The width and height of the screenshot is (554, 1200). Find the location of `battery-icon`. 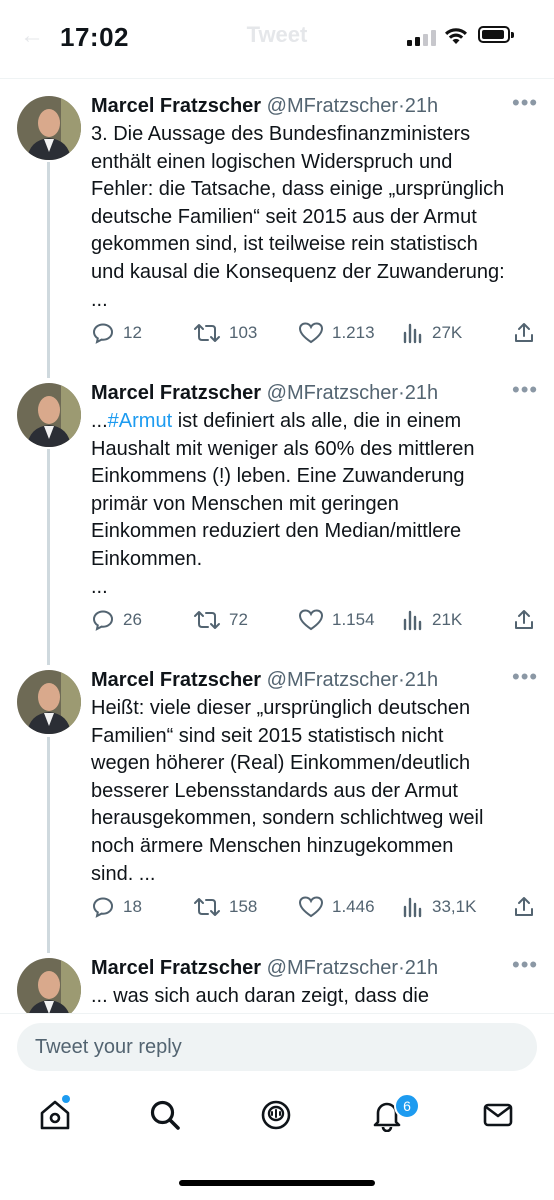

battery-icon is located at coordinates (496, 34).